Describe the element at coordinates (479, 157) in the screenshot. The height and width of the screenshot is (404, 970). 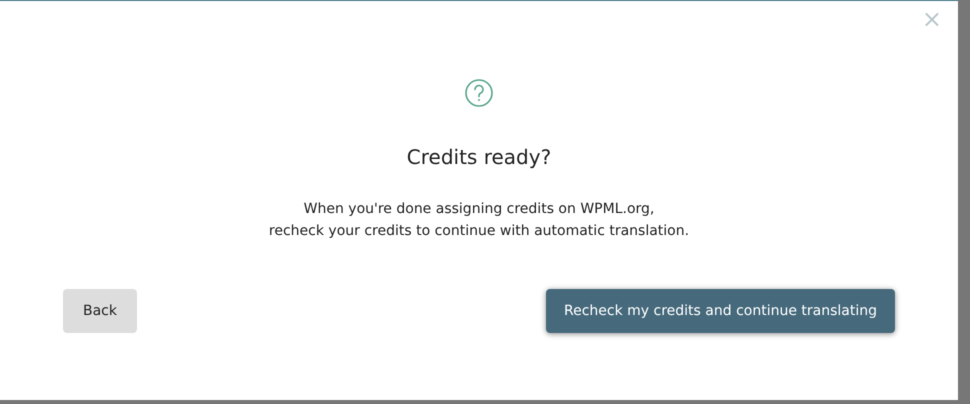
I see `dialog-title: Credits ready?` at that location.